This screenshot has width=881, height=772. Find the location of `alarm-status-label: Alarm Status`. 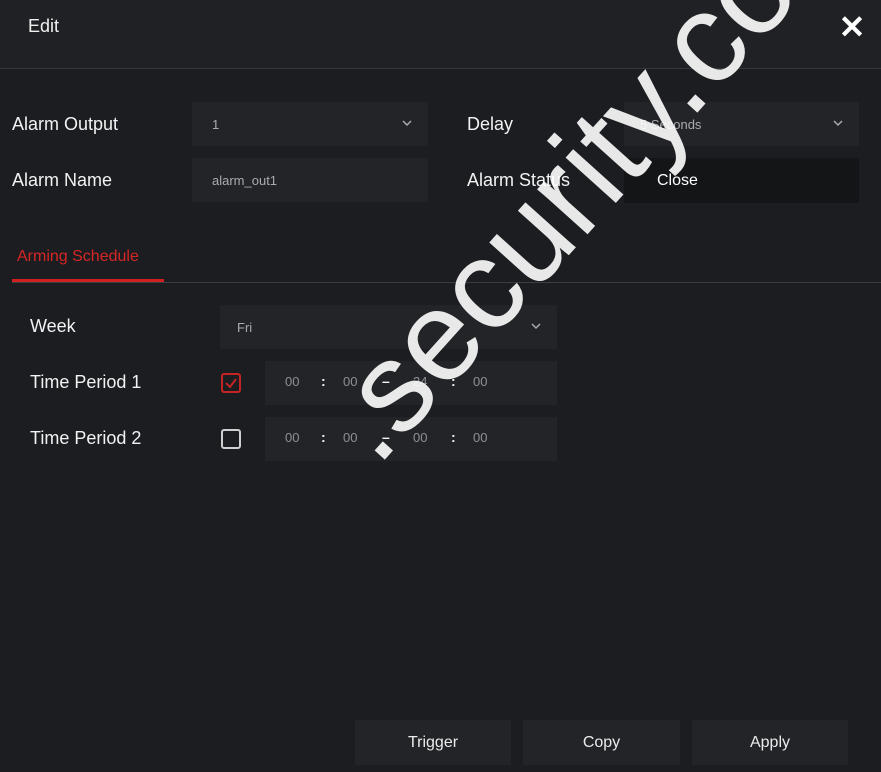

alarm-status-label: Alarm Status is located at coordinates (519, 180).